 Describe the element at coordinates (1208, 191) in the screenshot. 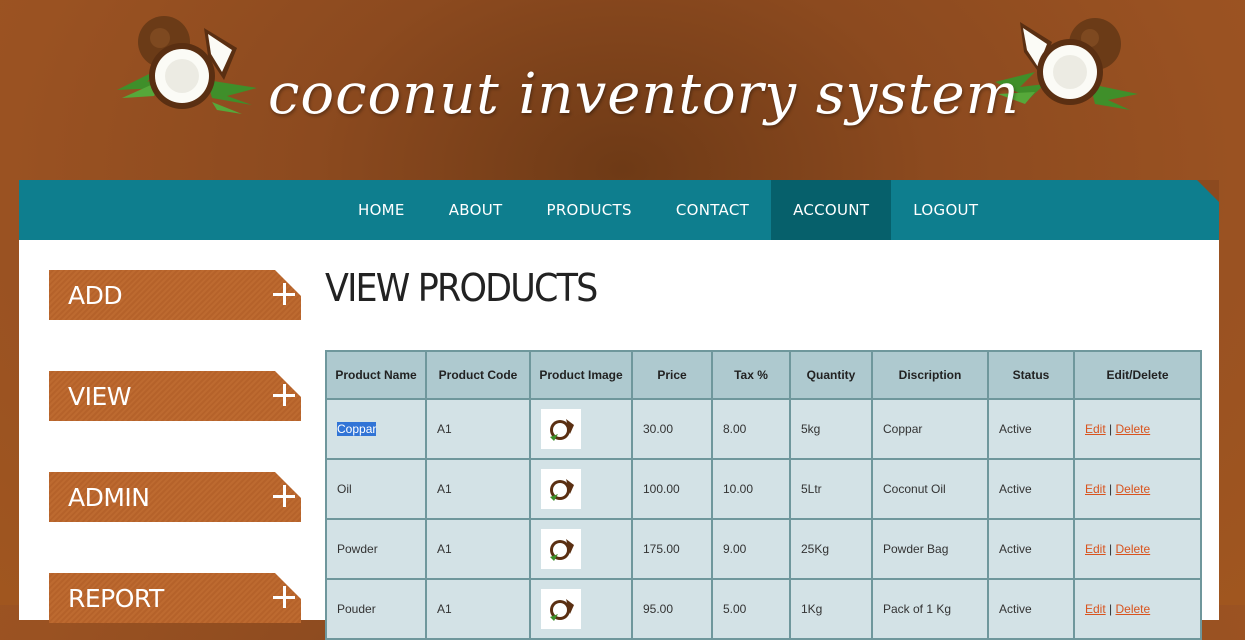

I see `nav-corner-fold` at that location.